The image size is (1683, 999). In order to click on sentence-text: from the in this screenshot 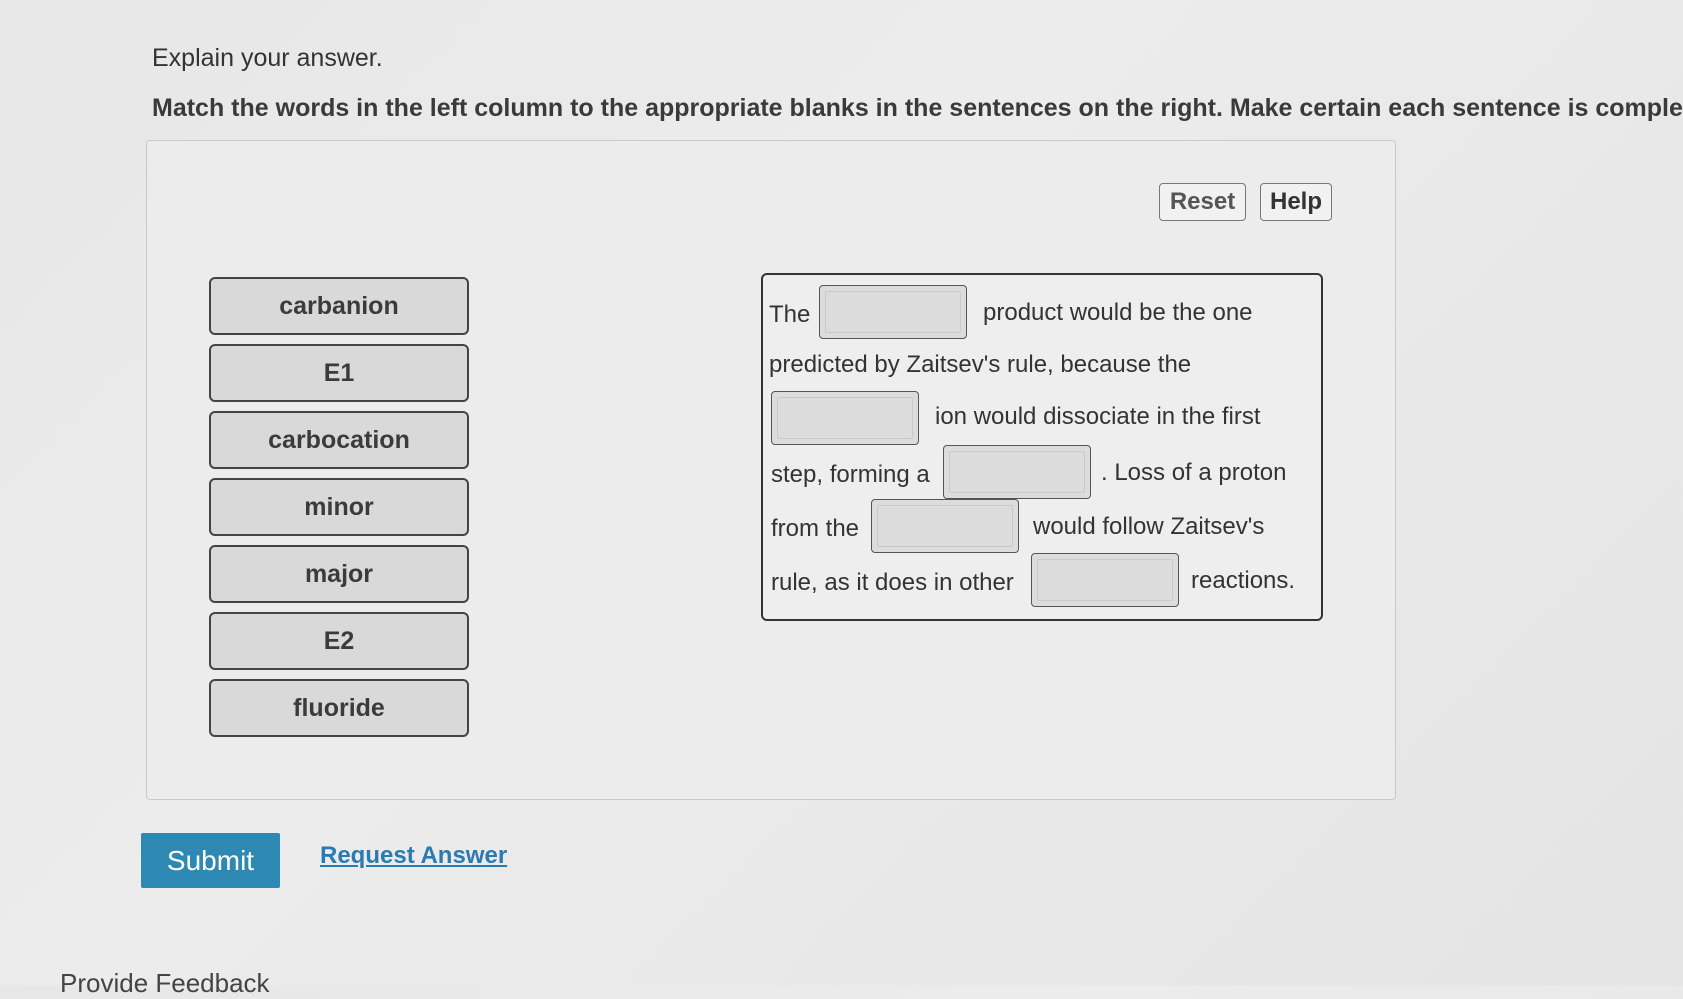, I will do `click(815, 528)`.